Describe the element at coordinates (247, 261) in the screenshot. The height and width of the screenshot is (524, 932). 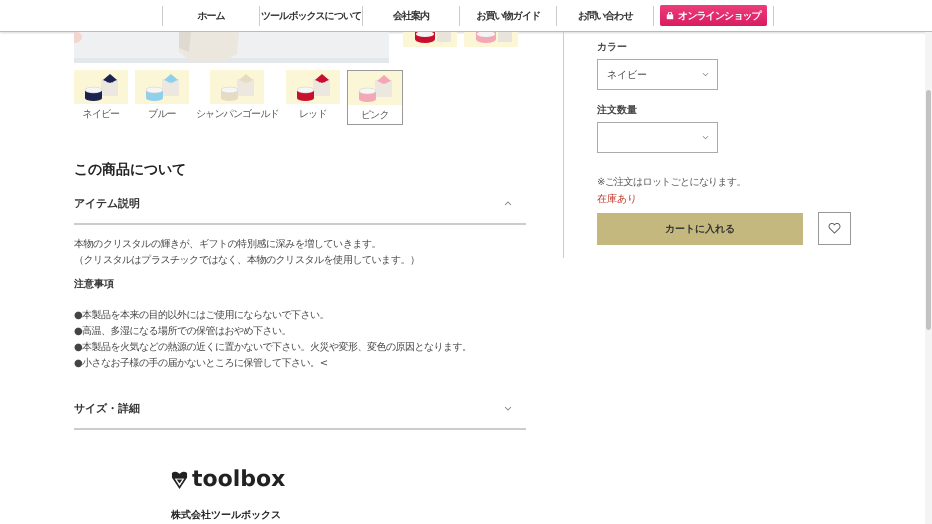
I see `description-text: （クリスタルはプラスチックではなく、本物のクリスタルを使用しています。）` at that location.